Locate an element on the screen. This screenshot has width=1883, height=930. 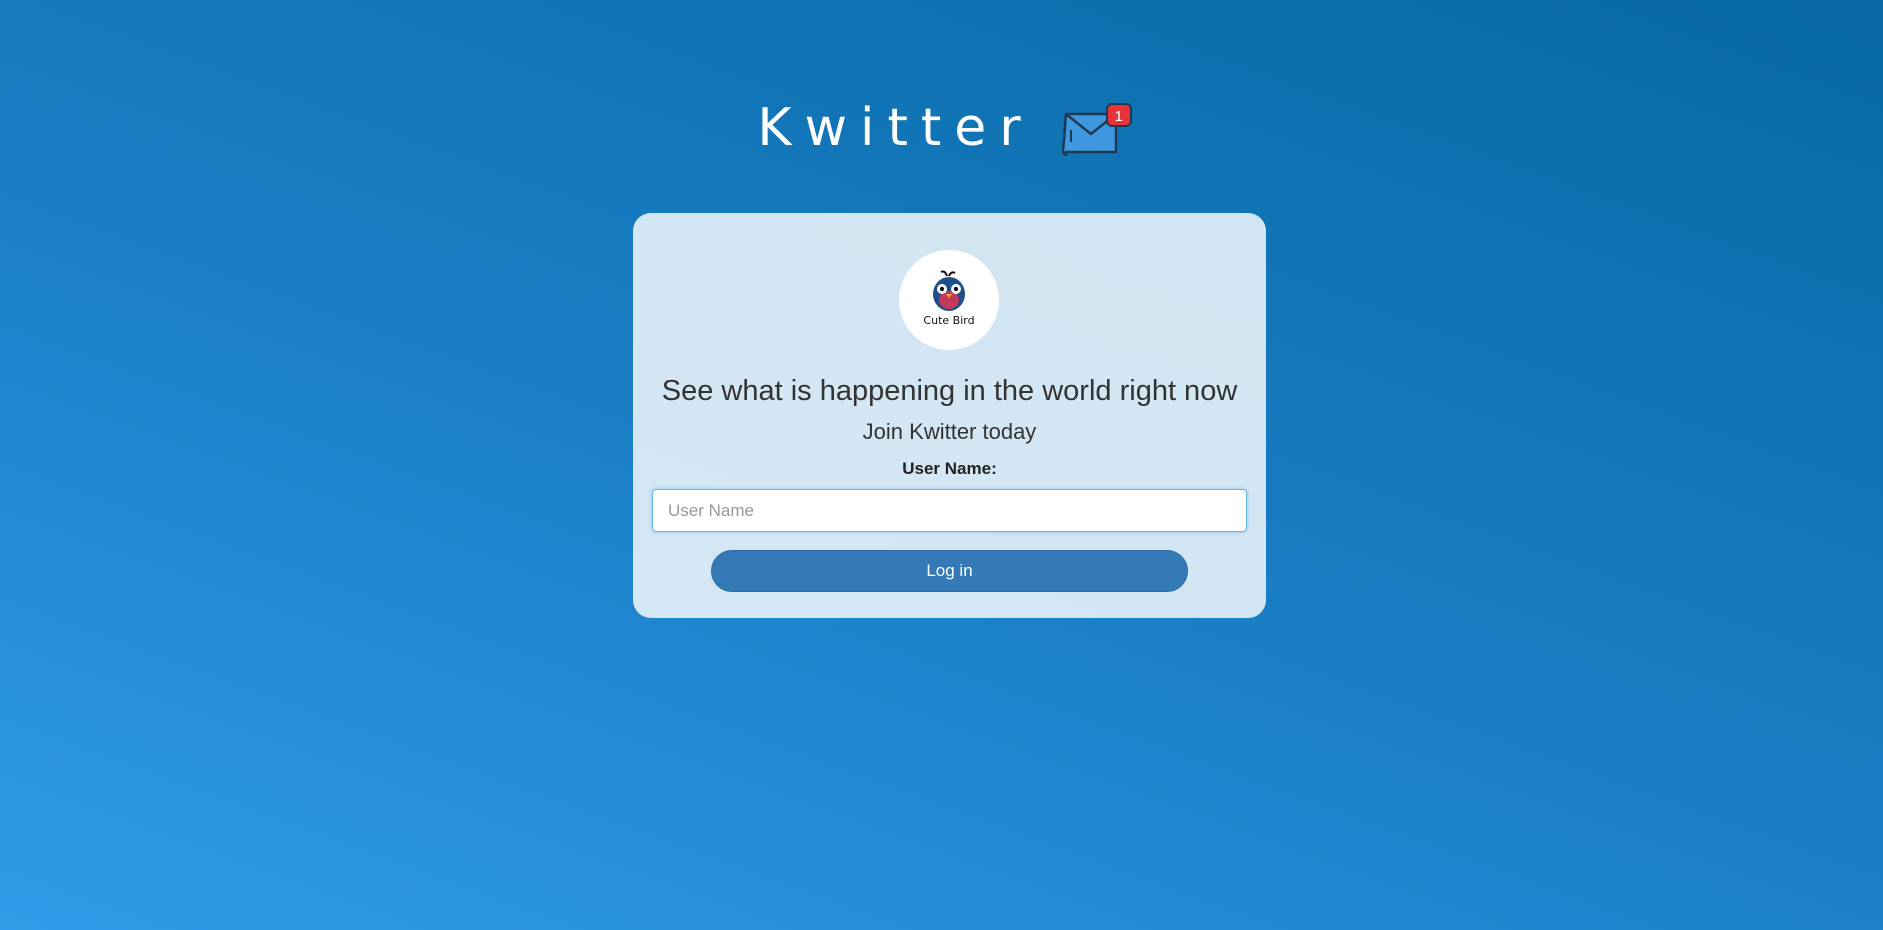
notification-mail: 1 is located at coordinates (1096, 131).